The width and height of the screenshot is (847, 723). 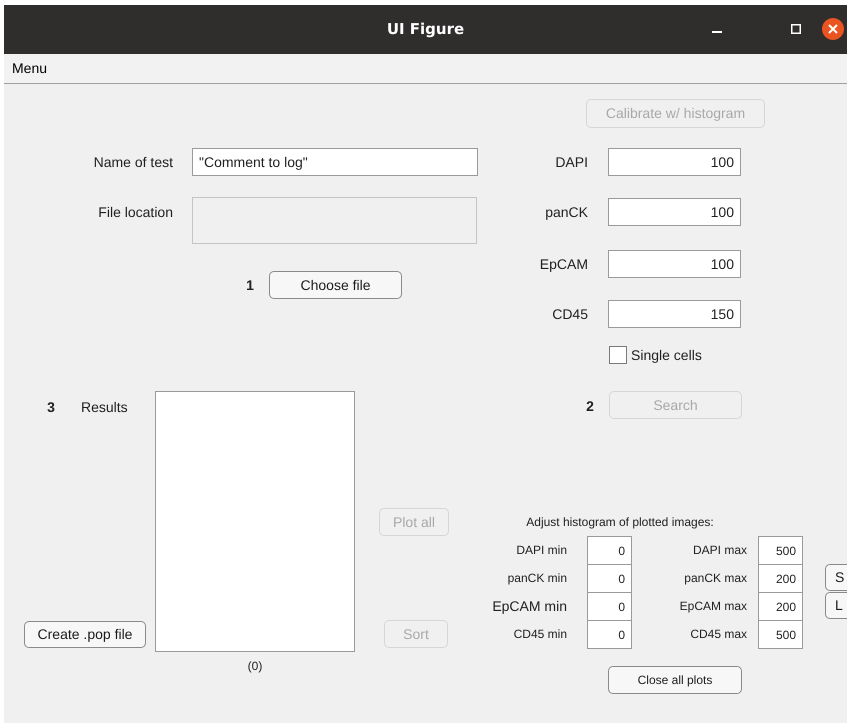 What do you see at coordinates (718, 634) in the screenshot?
I see `field-label: CD45 max` at bounding box center [718, 634].